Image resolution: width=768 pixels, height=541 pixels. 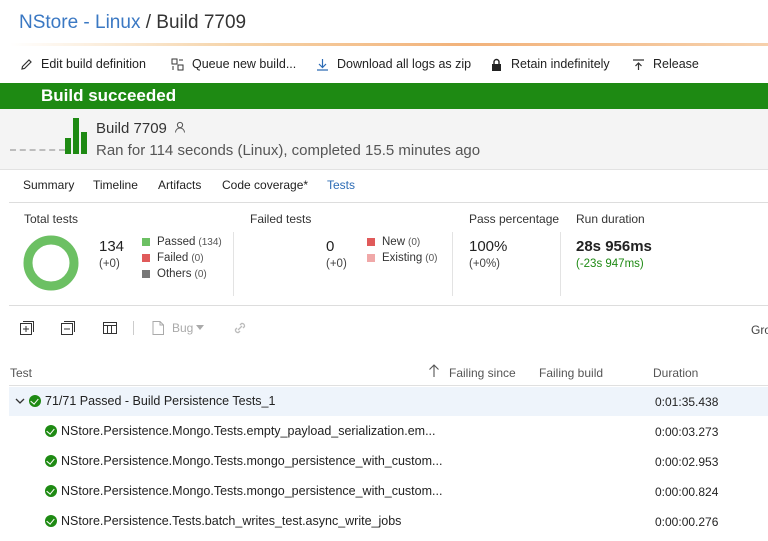 I want to click on pass-percentage-delta: (+0%), so click(x=484, y=264).